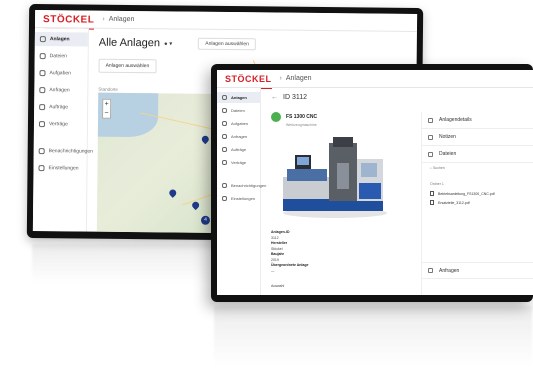 Image resolution: width=533 pixels, height=377 pixels. I want to click on panel-row-requests: Anfragen, so click(477, 270).